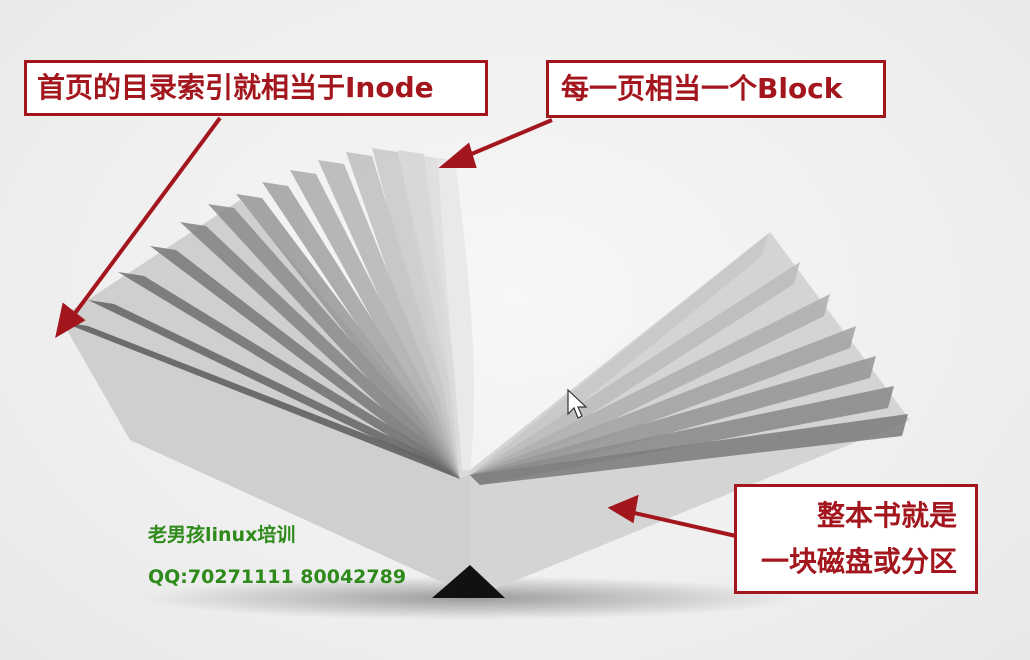  What do you see at coordinates (886, 515) in the screenshot?
I see `disk-callout-line1: 整本书就是` at bounding box center [886, 515].